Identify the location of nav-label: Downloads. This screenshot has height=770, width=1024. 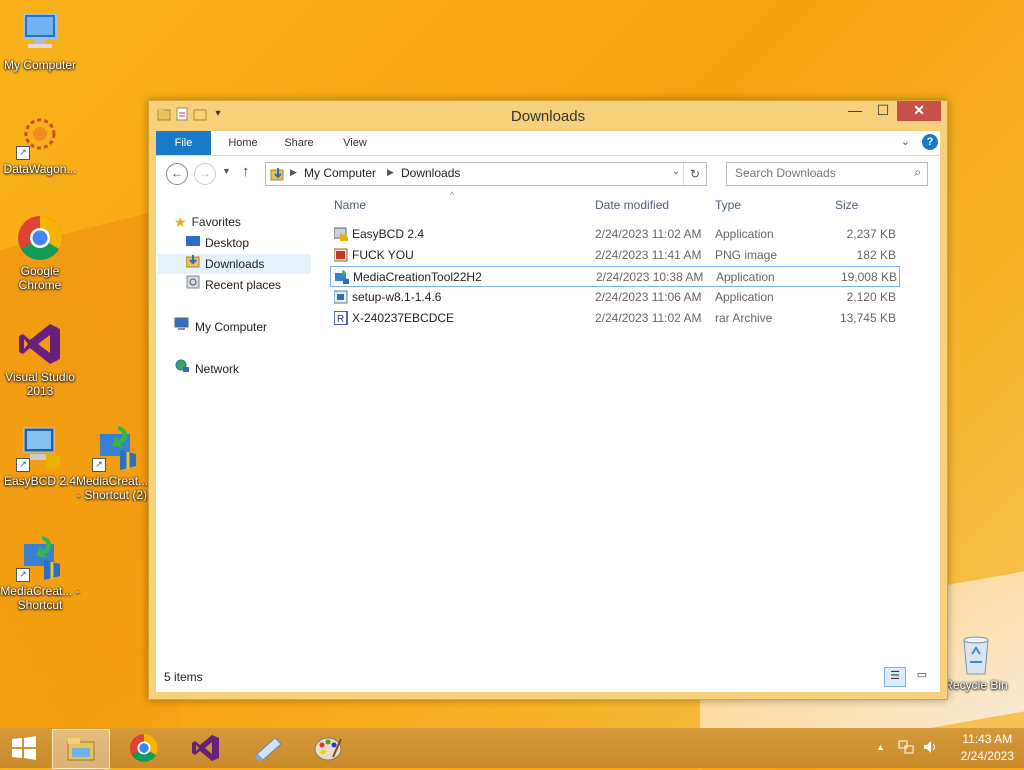
(235, 264).